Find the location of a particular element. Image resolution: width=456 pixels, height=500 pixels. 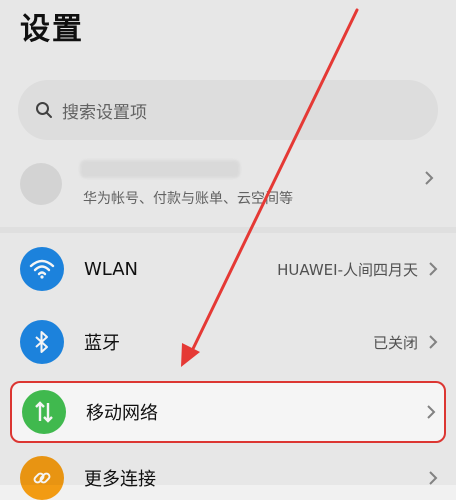

settings-item-value: 已关闭 is located at coordinates (395, 342).